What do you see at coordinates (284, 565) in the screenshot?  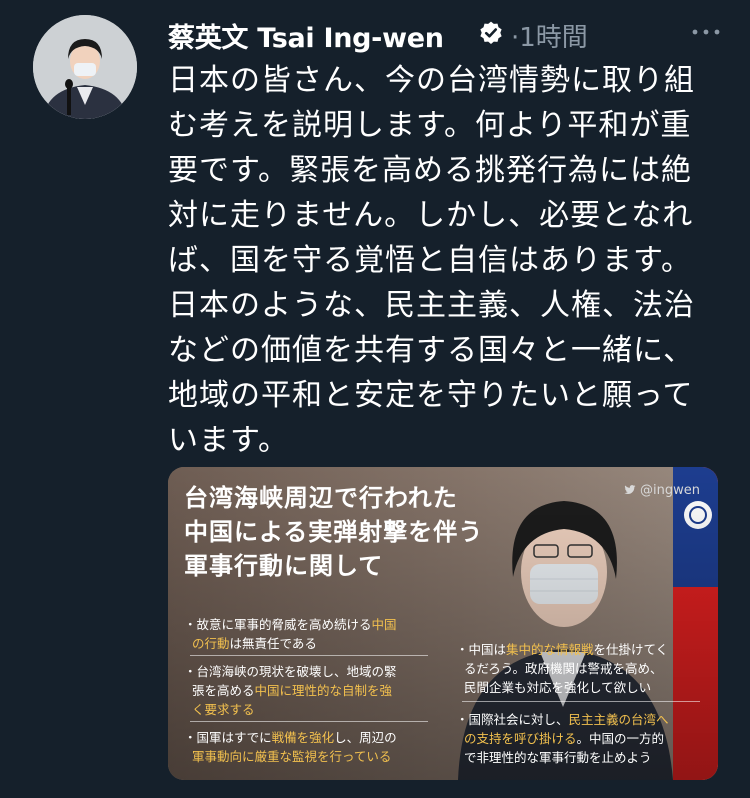 I see `card-title-line: 軍事行動に関して` at bounding box center [284, 565].